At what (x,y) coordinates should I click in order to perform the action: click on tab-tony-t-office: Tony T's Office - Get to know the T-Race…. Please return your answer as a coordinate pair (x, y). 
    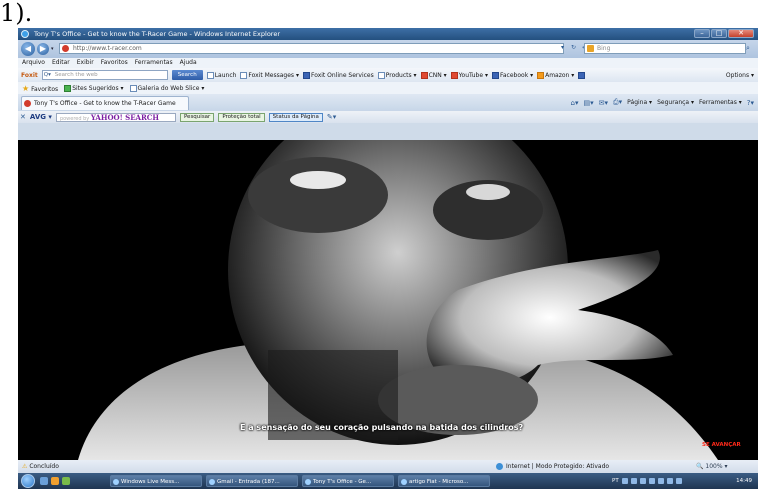
    Looking at the image, I should click on (105, 103).